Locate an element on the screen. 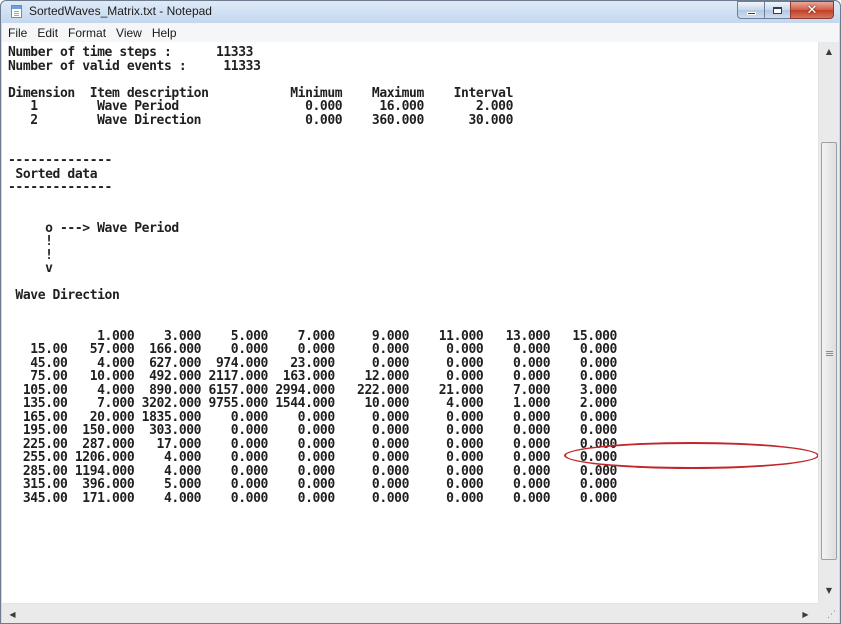  scroll-right-icon: ▶ is located at coordinates (805, 614).